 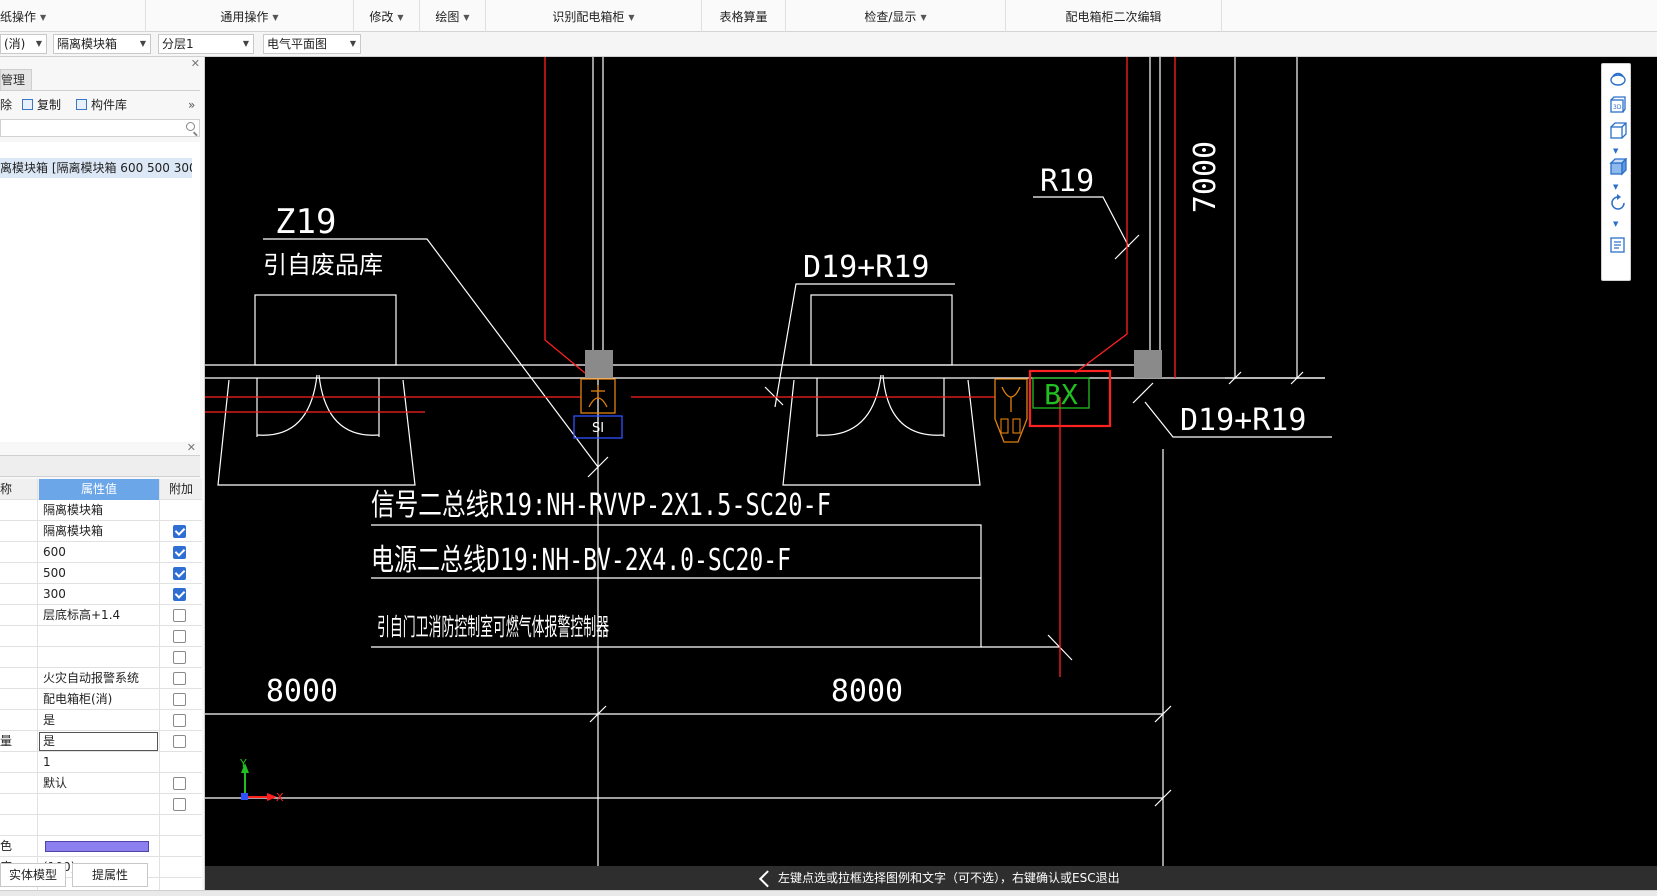 I want to click on property-value: 500, so click(x=99, y=573).